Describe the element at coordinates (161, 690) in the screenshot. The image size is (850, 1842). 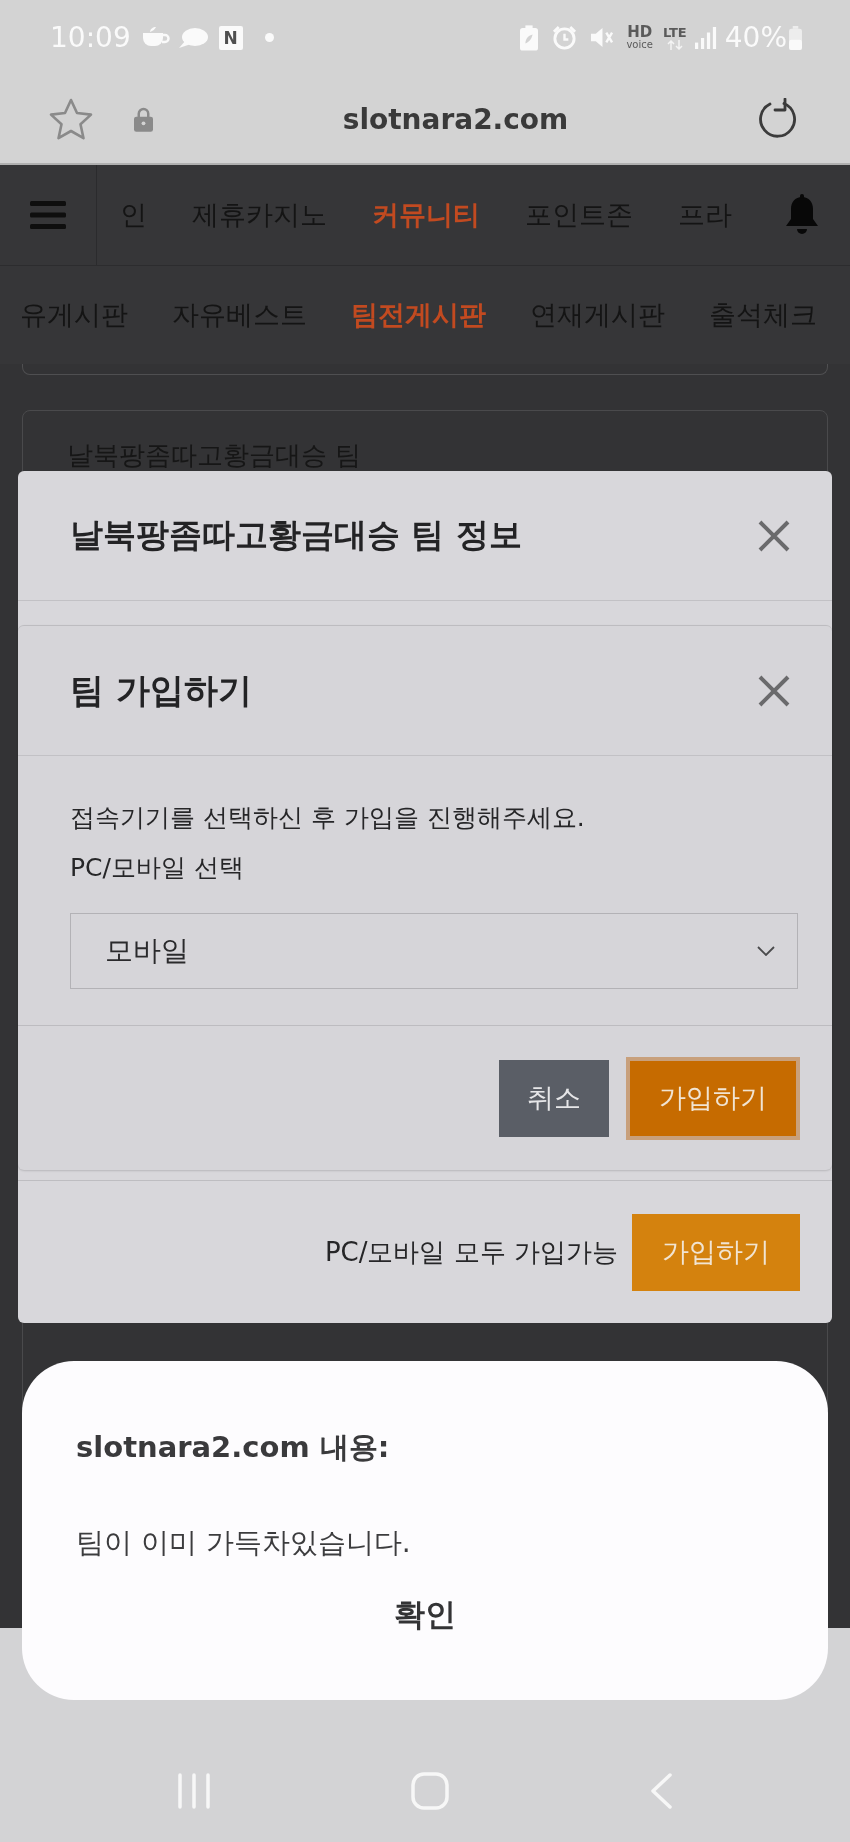
I see `dialog-title: 팀 가입하기` at that location.